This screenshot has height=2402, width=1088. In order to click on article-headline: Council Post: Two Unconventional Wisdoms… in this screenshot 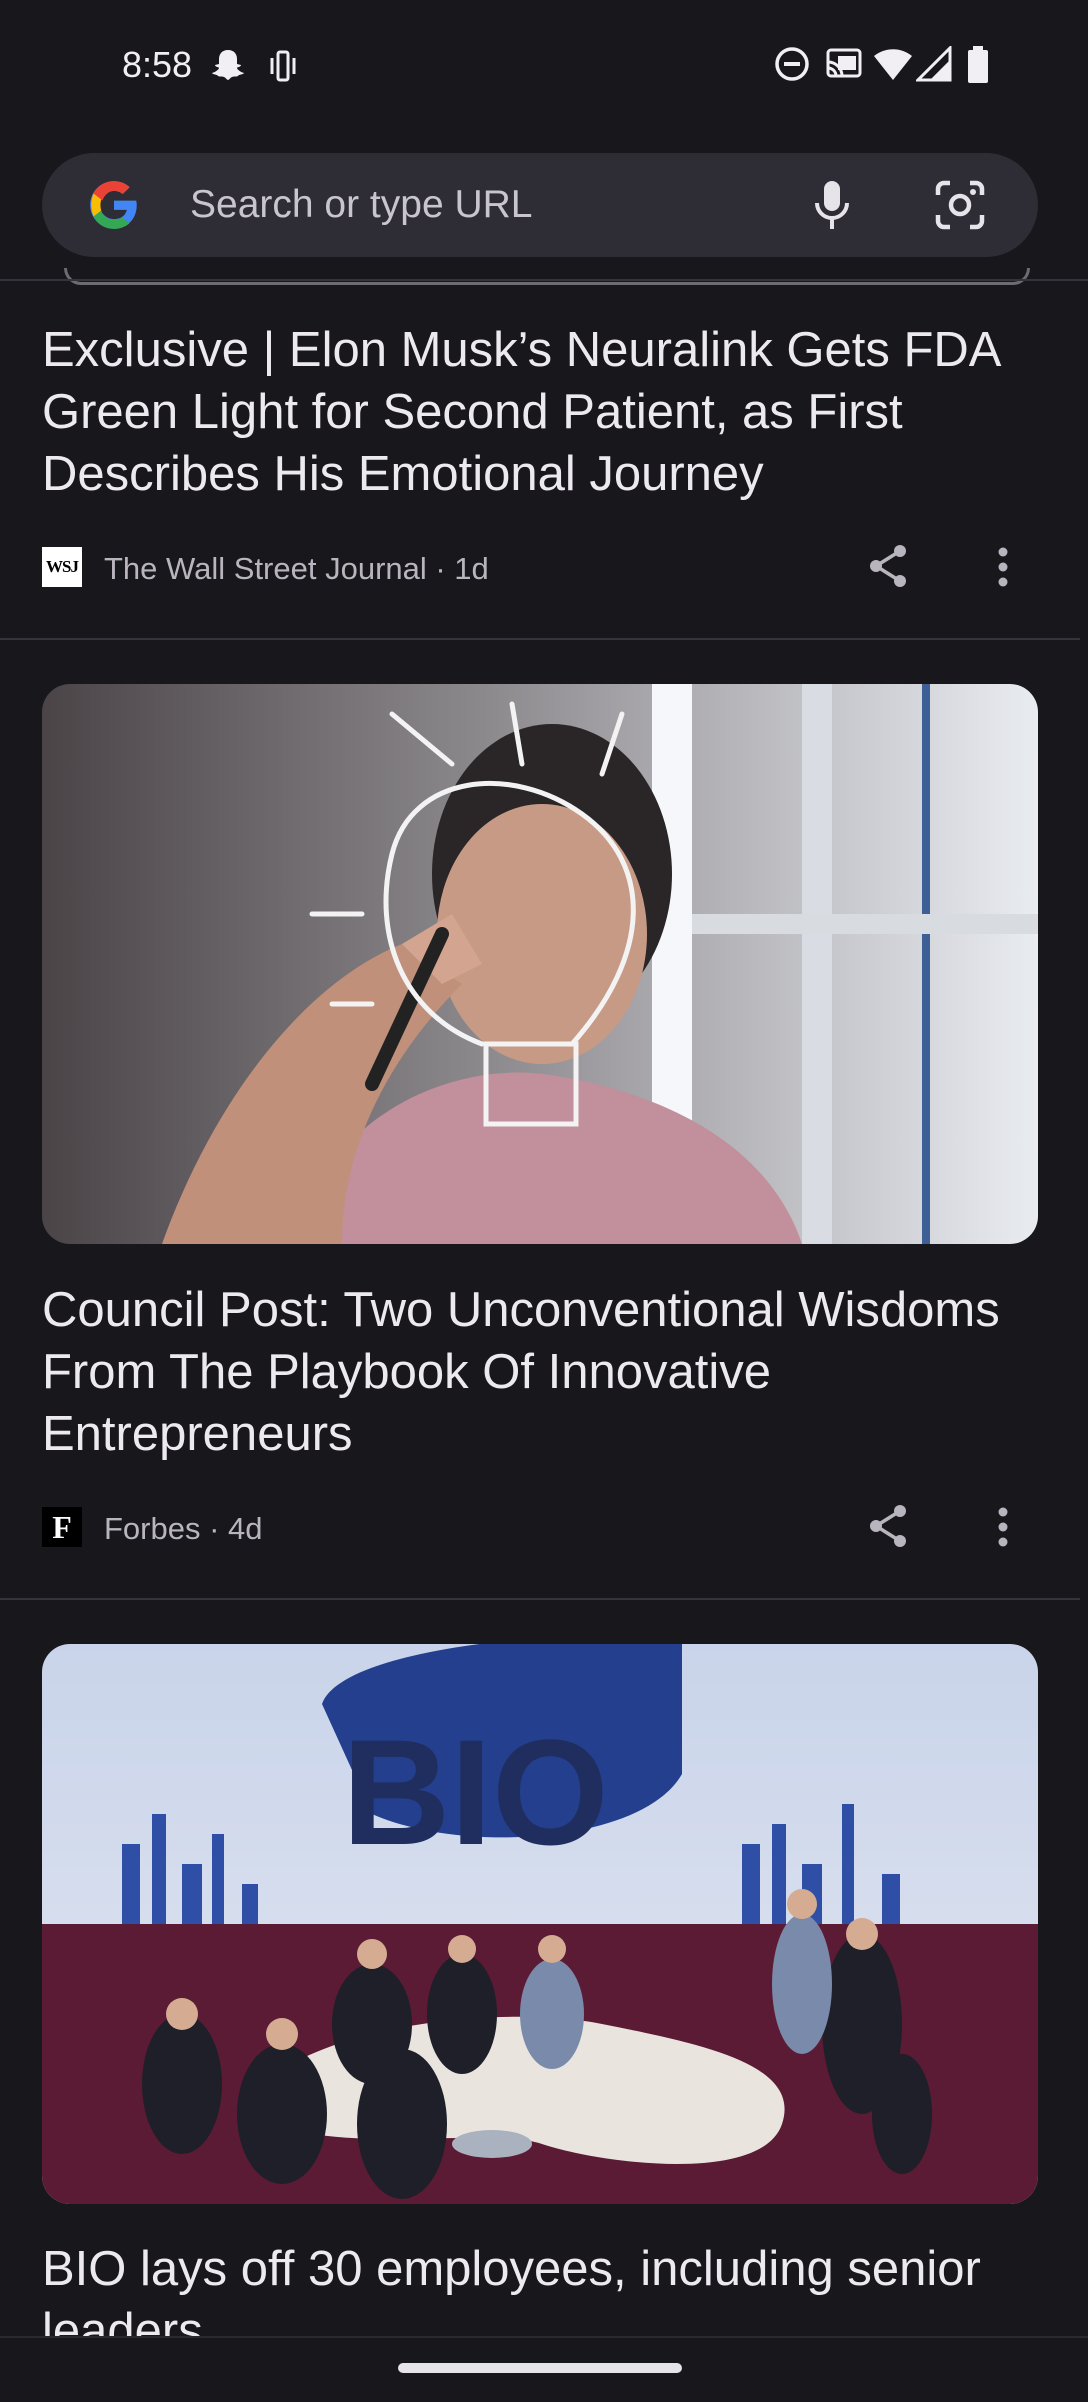, I will do `click(542, 1372)`.